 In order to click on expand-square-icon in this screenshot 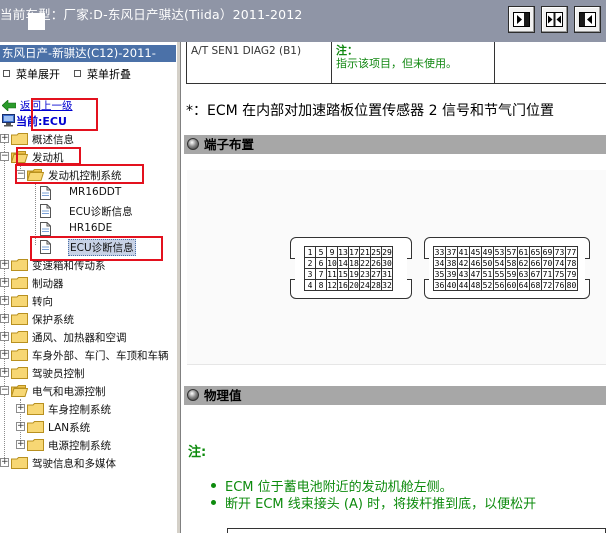, I will do `click(6, 73)`.